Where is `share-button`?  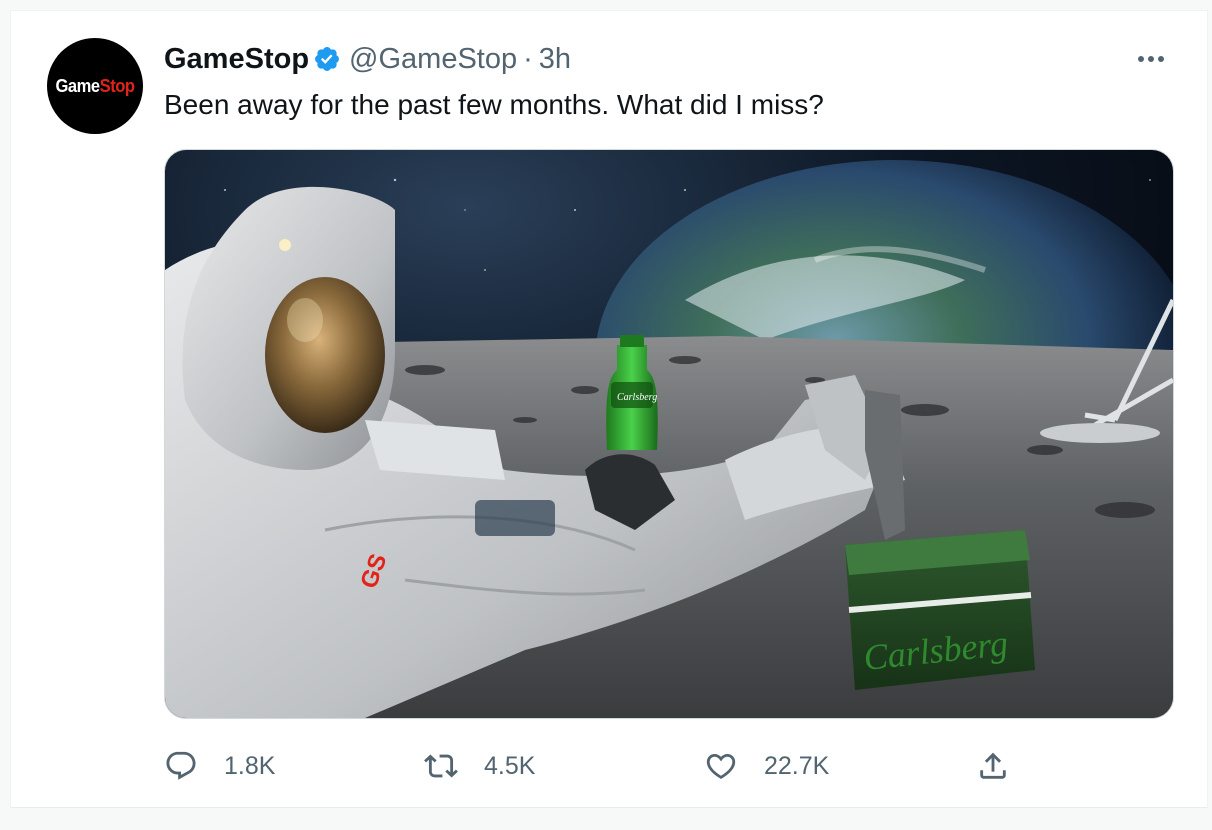 share-button is located at coordinates (993, 766).